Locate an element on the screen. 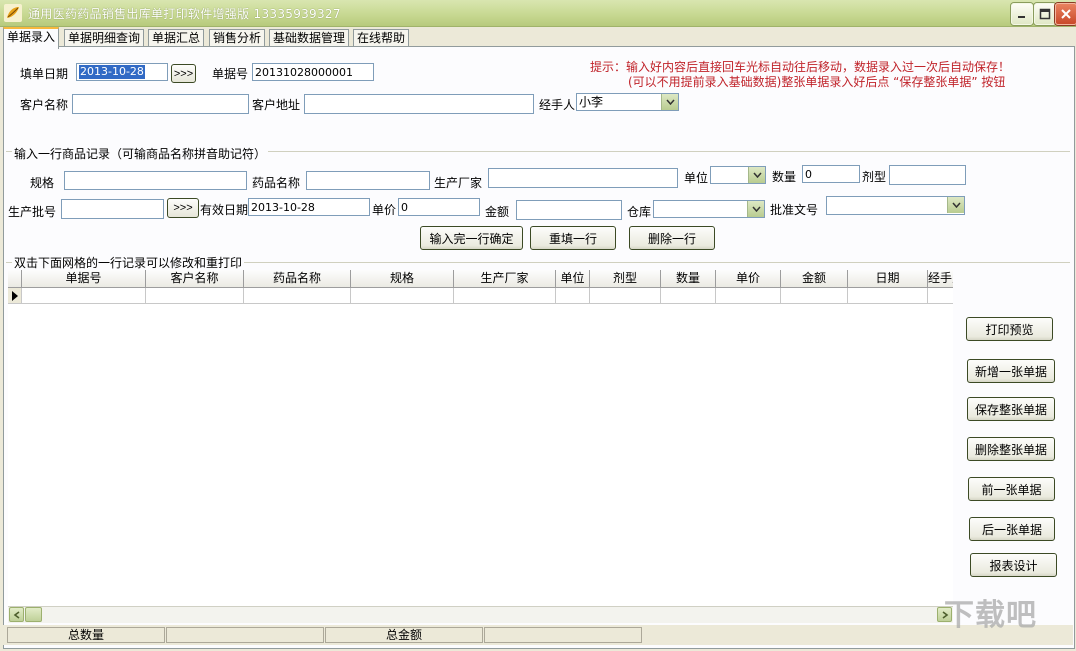 This screenshot has width=1076, height=651. col-header-spec: 规格 is located at coordinates (402, 279).